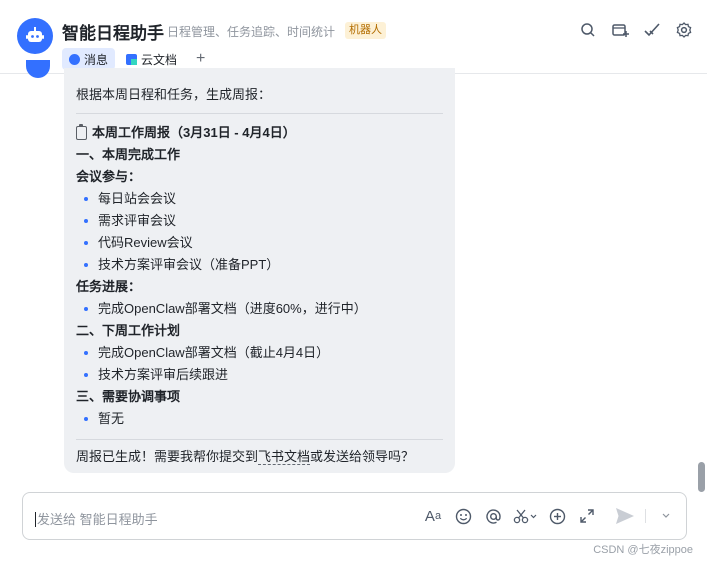  What do you see at coordinates (145, 242) in the screenshot?
I see `list-item-text: 代码Review会议` at bounding box center [145, 242].